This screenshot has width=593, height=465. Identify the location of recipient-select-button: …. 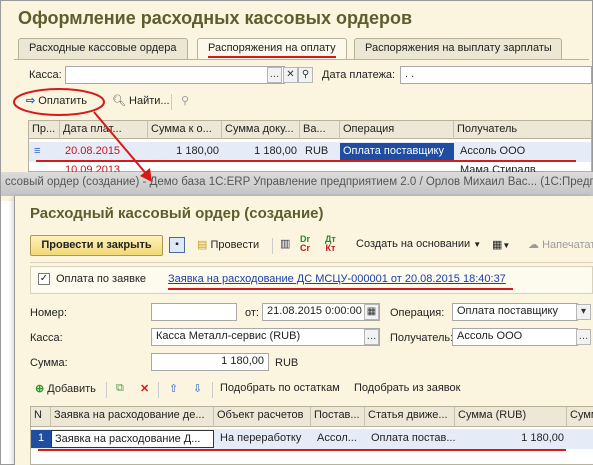
(583, 337).